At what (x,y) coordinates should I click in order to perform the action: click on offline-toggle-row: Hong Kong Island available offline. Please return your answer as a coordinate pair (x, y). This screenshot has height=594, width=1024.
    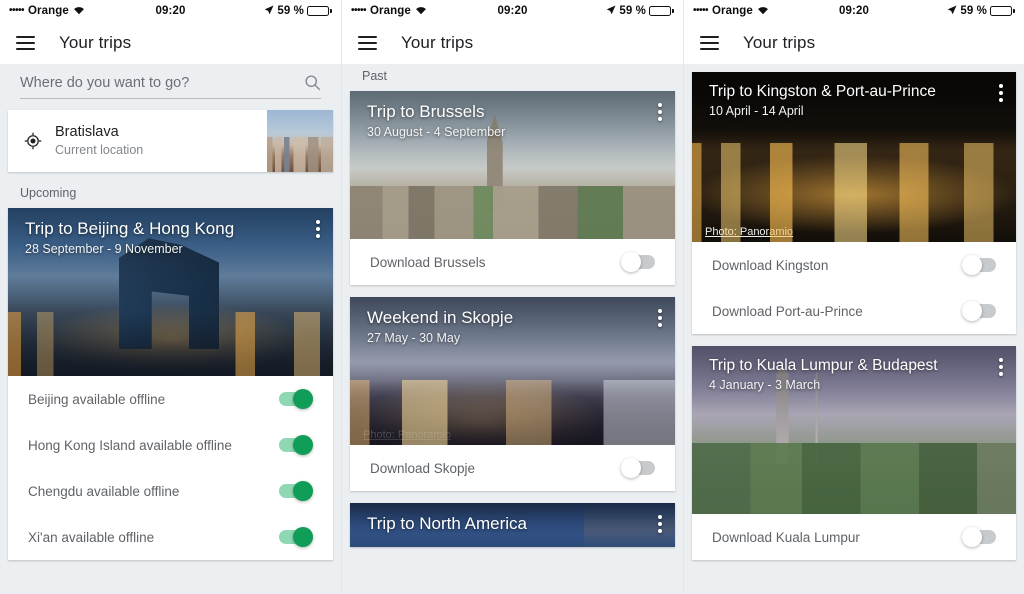
    Looking at the image, I should click on (170, 445).